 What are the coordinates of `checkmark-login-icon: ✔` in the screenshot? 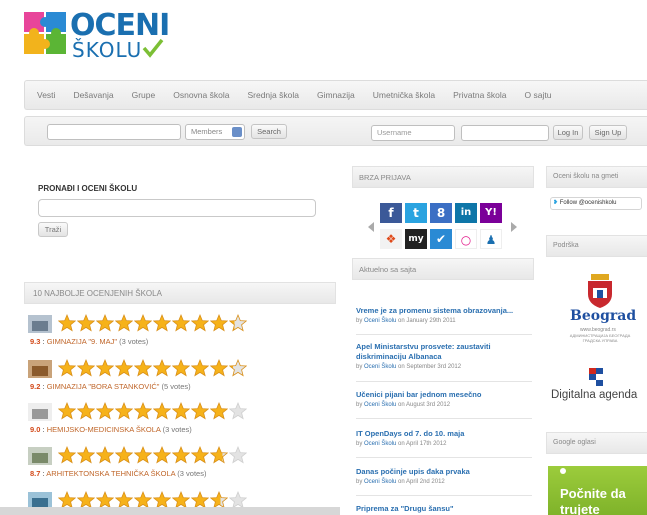 It's located at (441, 239).